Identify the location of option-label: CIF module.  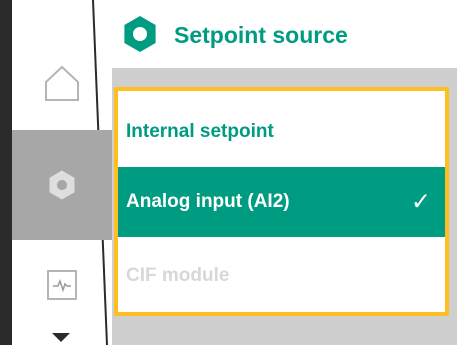
(178, 275).